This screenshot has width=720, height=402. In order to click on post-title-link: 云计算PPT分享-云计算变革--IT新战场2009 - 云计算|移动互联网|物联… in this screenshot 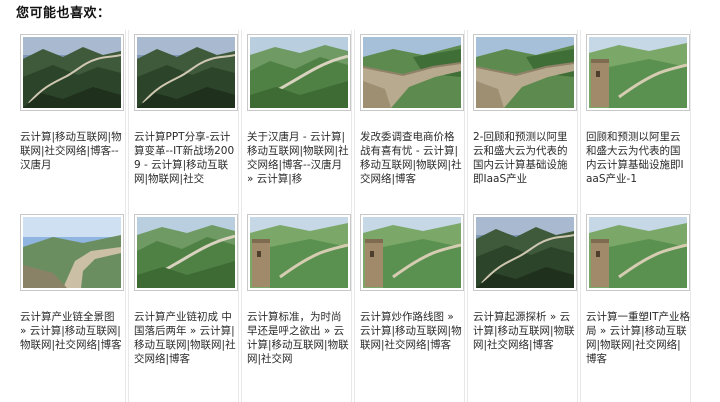, I will do `click(186, 158)`.